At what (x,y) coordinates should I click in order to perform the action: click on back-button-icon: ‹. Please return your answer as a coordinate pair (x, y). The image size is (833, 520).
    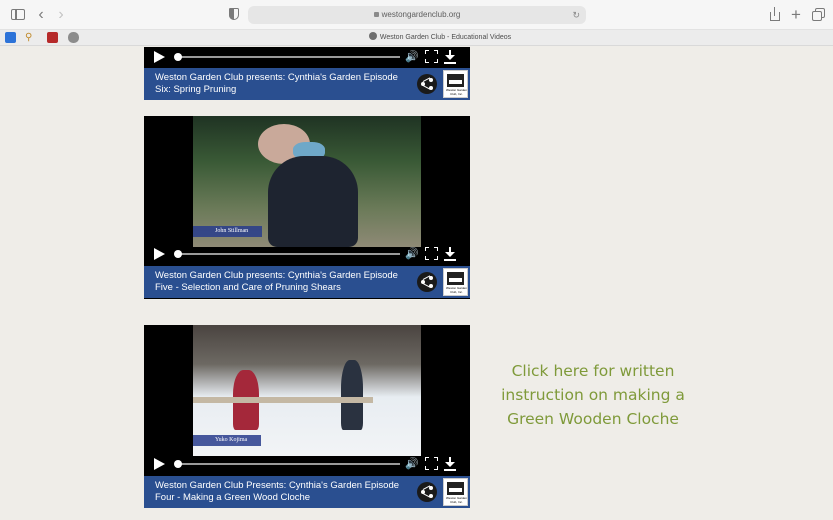
    Looking at the image, I should click on (41, 15).